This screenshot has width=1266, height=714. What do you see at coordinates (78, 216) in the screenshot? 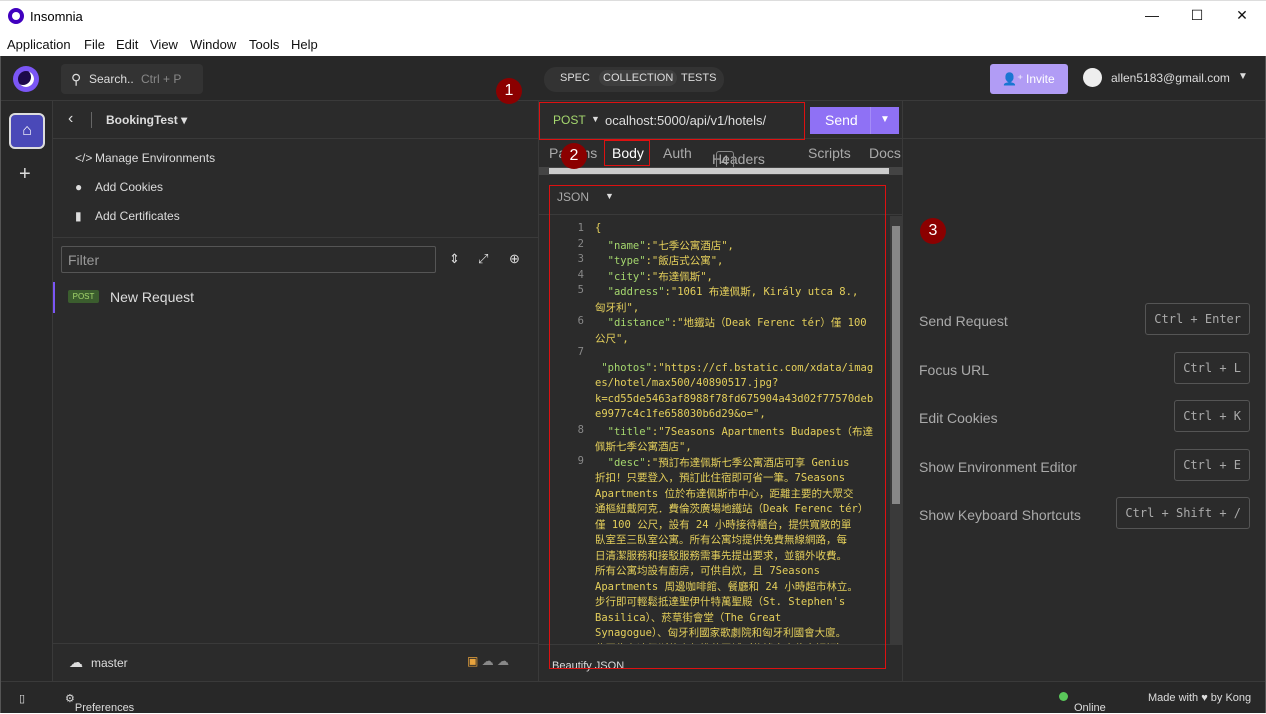
I see `certificate-icon: ▮` at bounding box center [78, 216].